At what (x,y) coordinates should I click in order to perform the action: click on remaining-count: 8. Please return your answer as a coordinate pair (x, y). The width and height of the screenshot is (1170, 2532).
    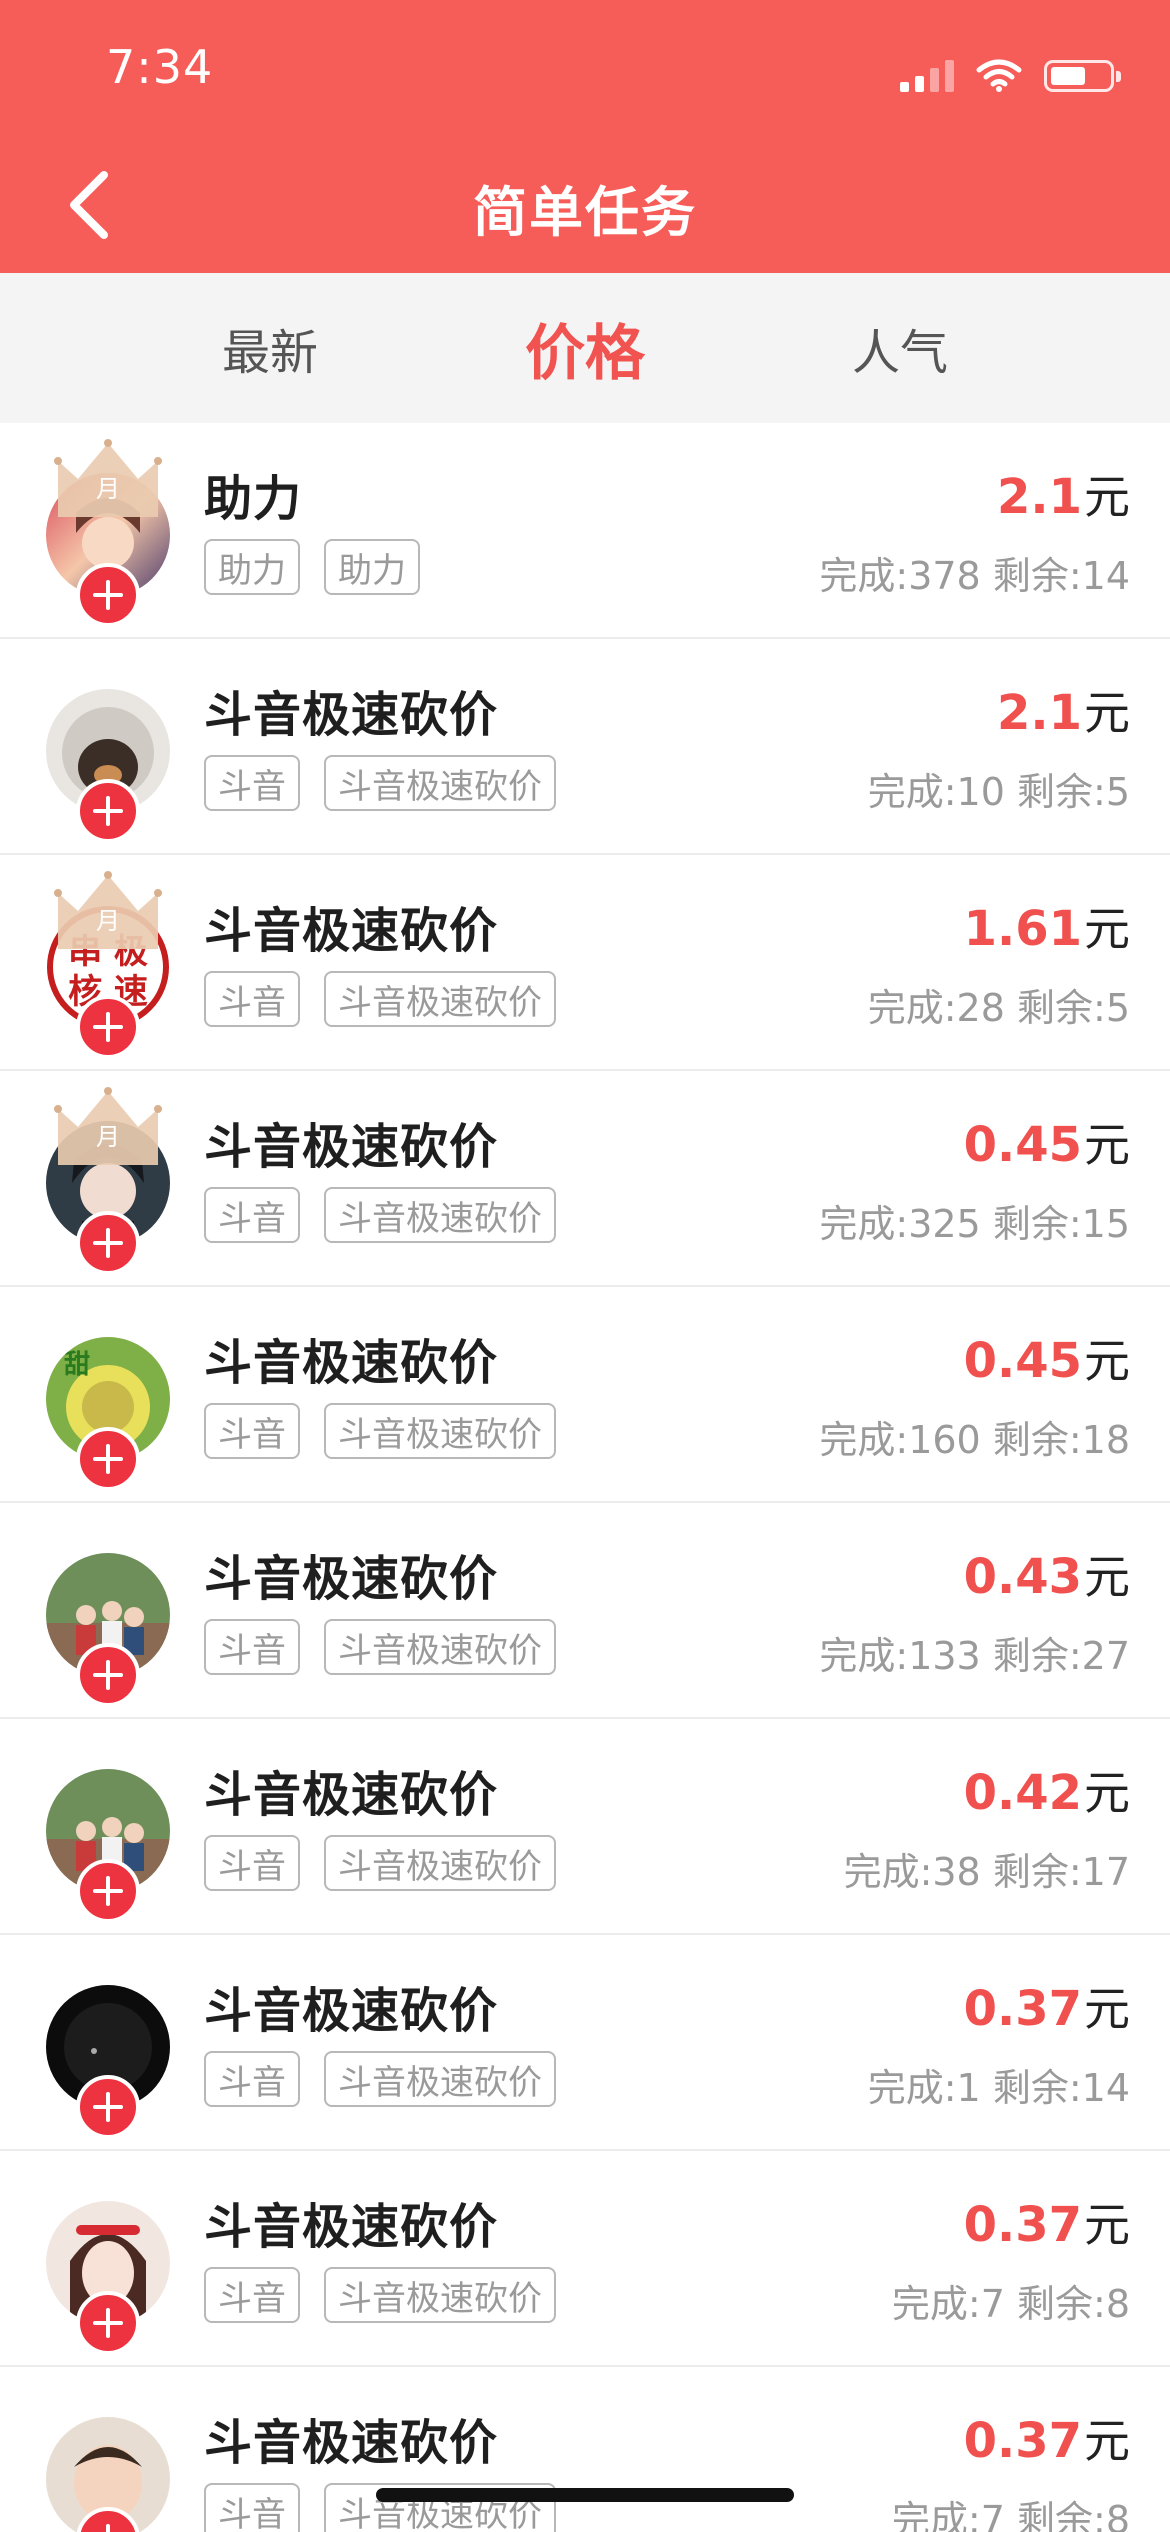
    Looking at the image, I should click on (1117, 2515).